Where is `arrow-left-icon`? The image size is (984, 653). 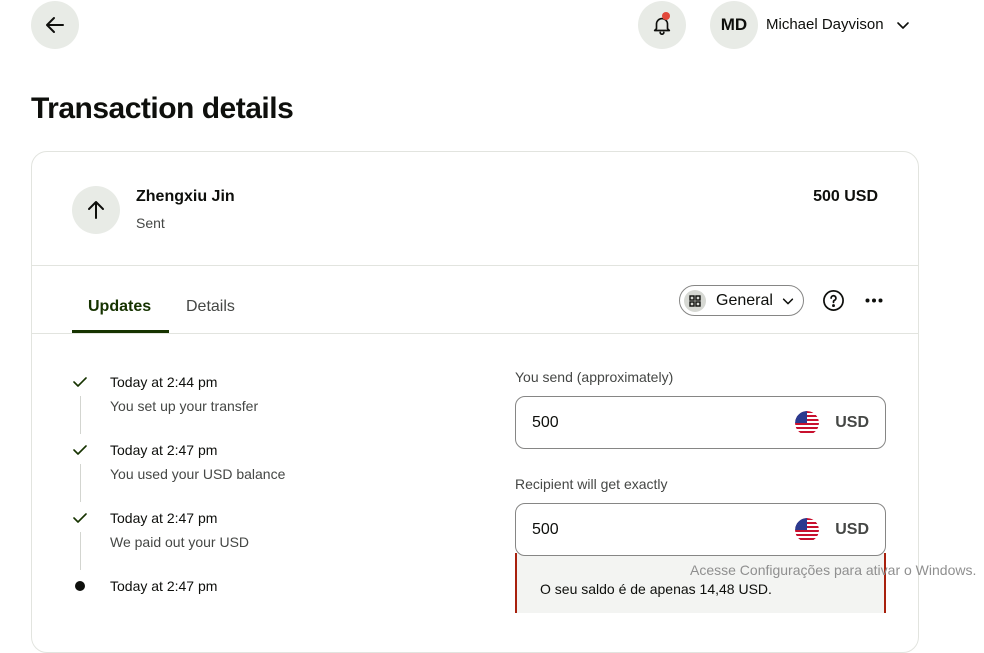
arrow-left-icon is located at coordinates (55, 25).